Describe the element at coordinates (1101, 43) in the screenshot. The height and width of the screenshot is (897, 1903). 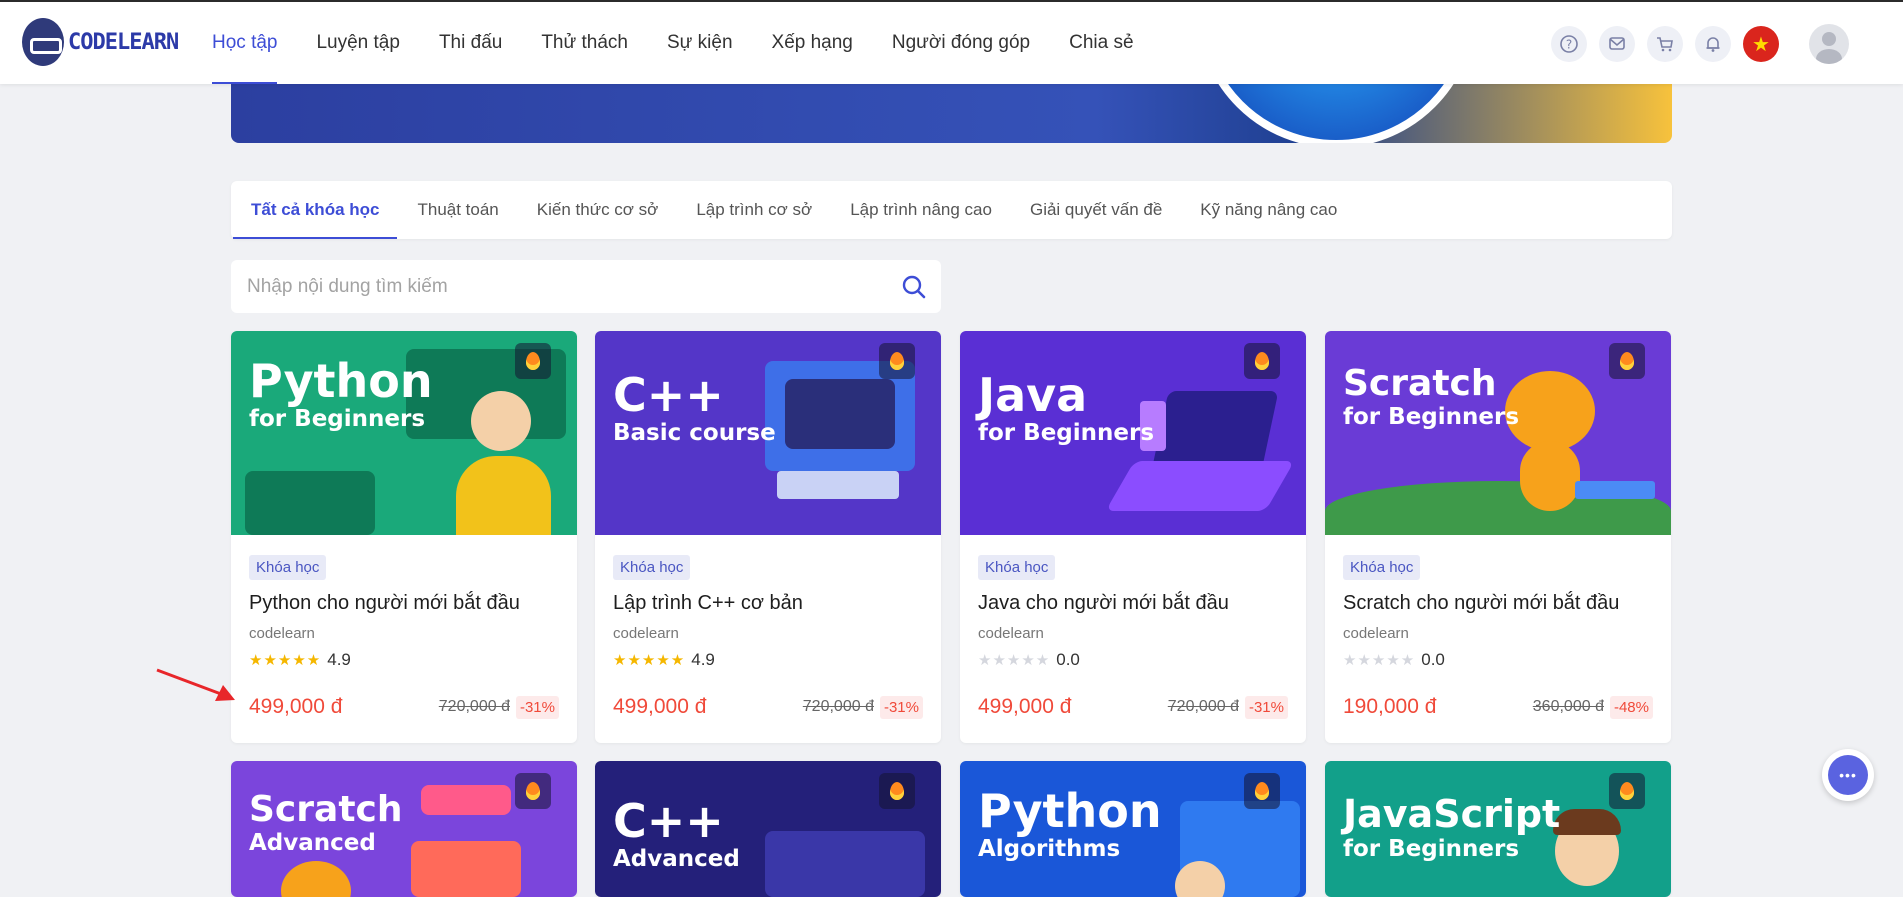
I see `nav-item-chia-se: Chia sẻ` at that location.